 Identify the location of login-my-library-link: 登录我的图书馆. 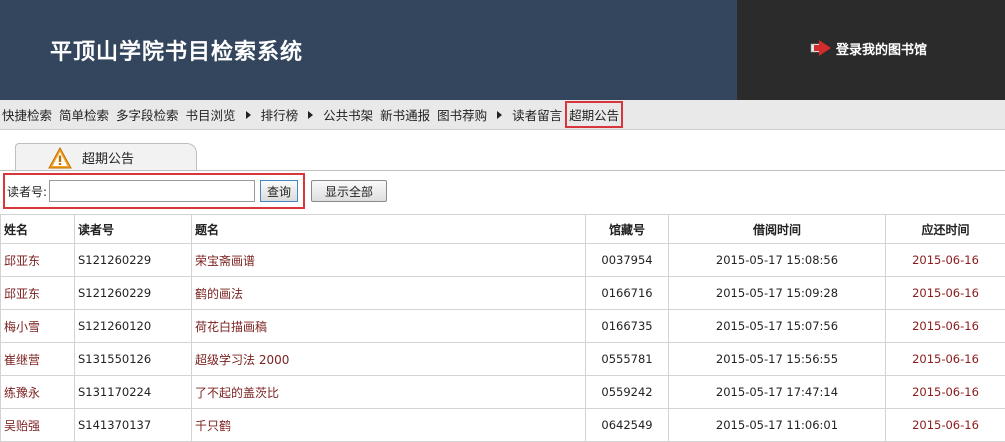
(868, 48).